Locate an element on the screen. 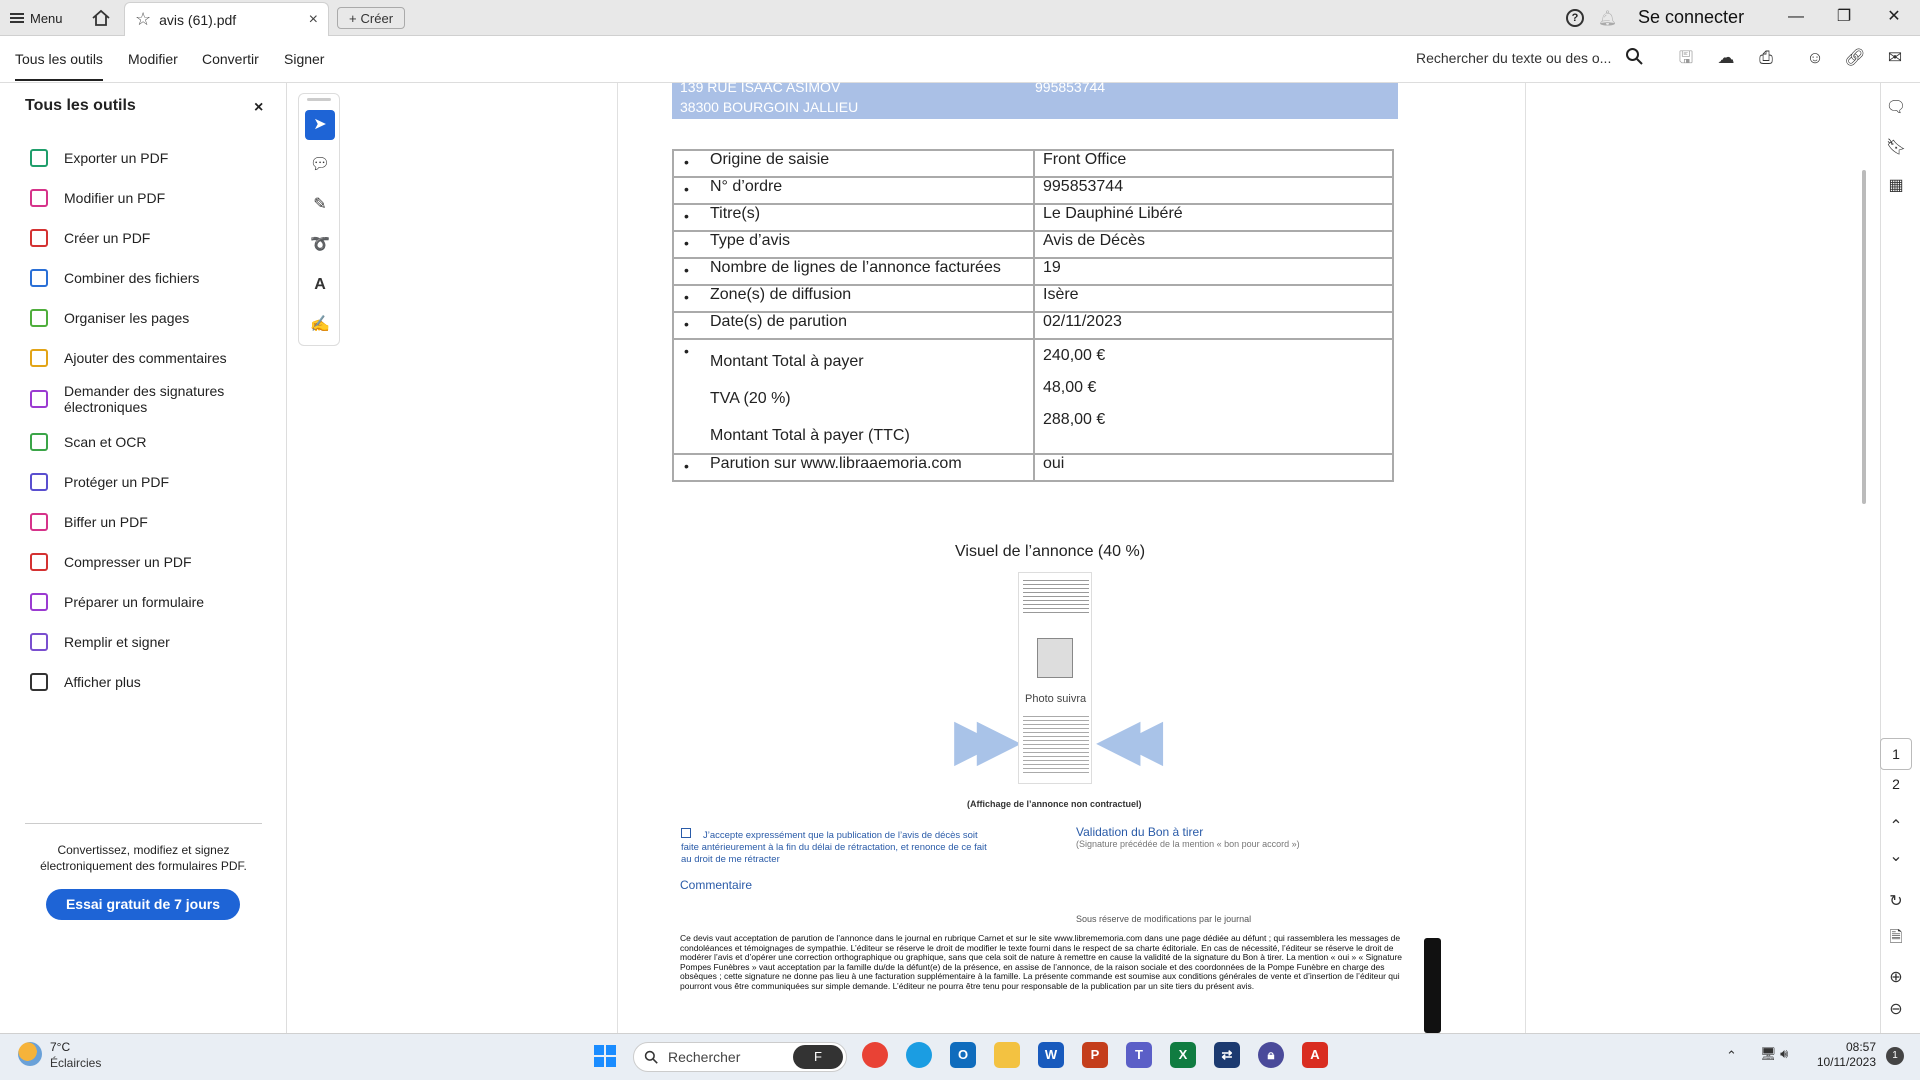 The height and width of the screenshot is (1080, 1920). tool-item: Compresser un PDF is located at coordinates (111, 562).